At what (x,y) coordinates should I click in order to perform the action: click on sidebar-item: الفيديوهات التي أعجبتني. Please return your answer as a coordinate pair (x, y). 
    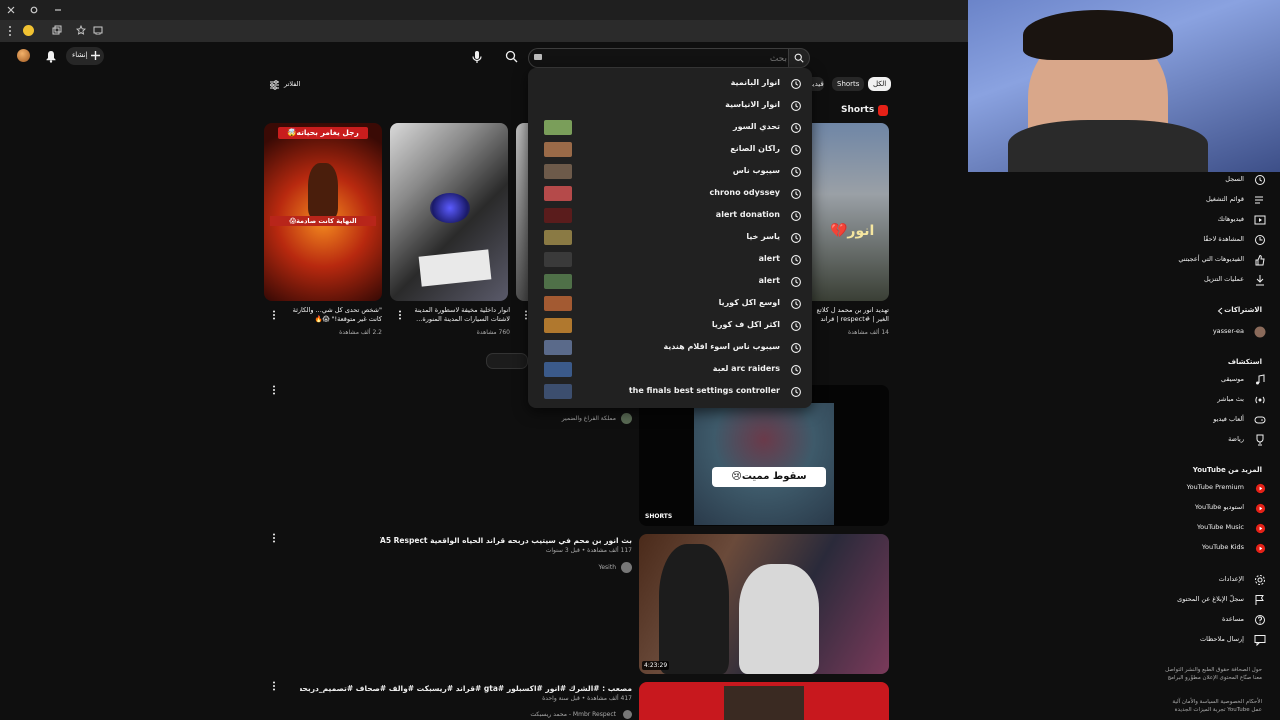
    Looking at the image, I should click on (1213, 261).